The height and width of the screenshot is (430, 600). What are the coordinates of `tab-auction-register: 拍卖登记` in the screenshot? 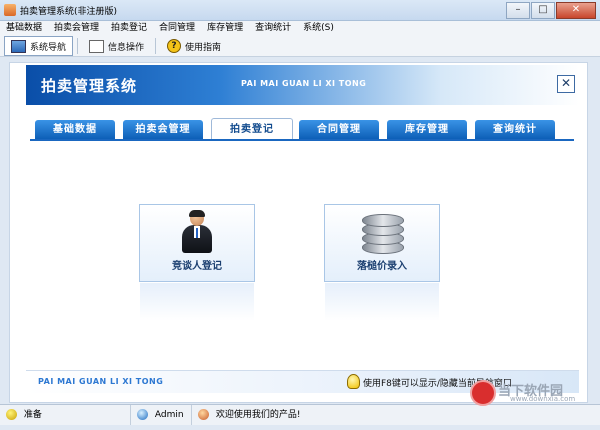 It's located at (252, 129).